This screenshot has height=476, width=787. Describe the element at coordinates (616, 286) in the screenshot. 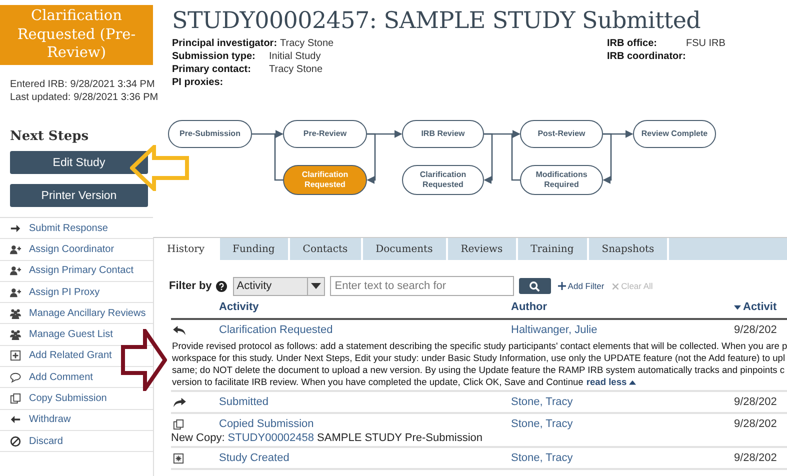

I see `close-icon` at that location.